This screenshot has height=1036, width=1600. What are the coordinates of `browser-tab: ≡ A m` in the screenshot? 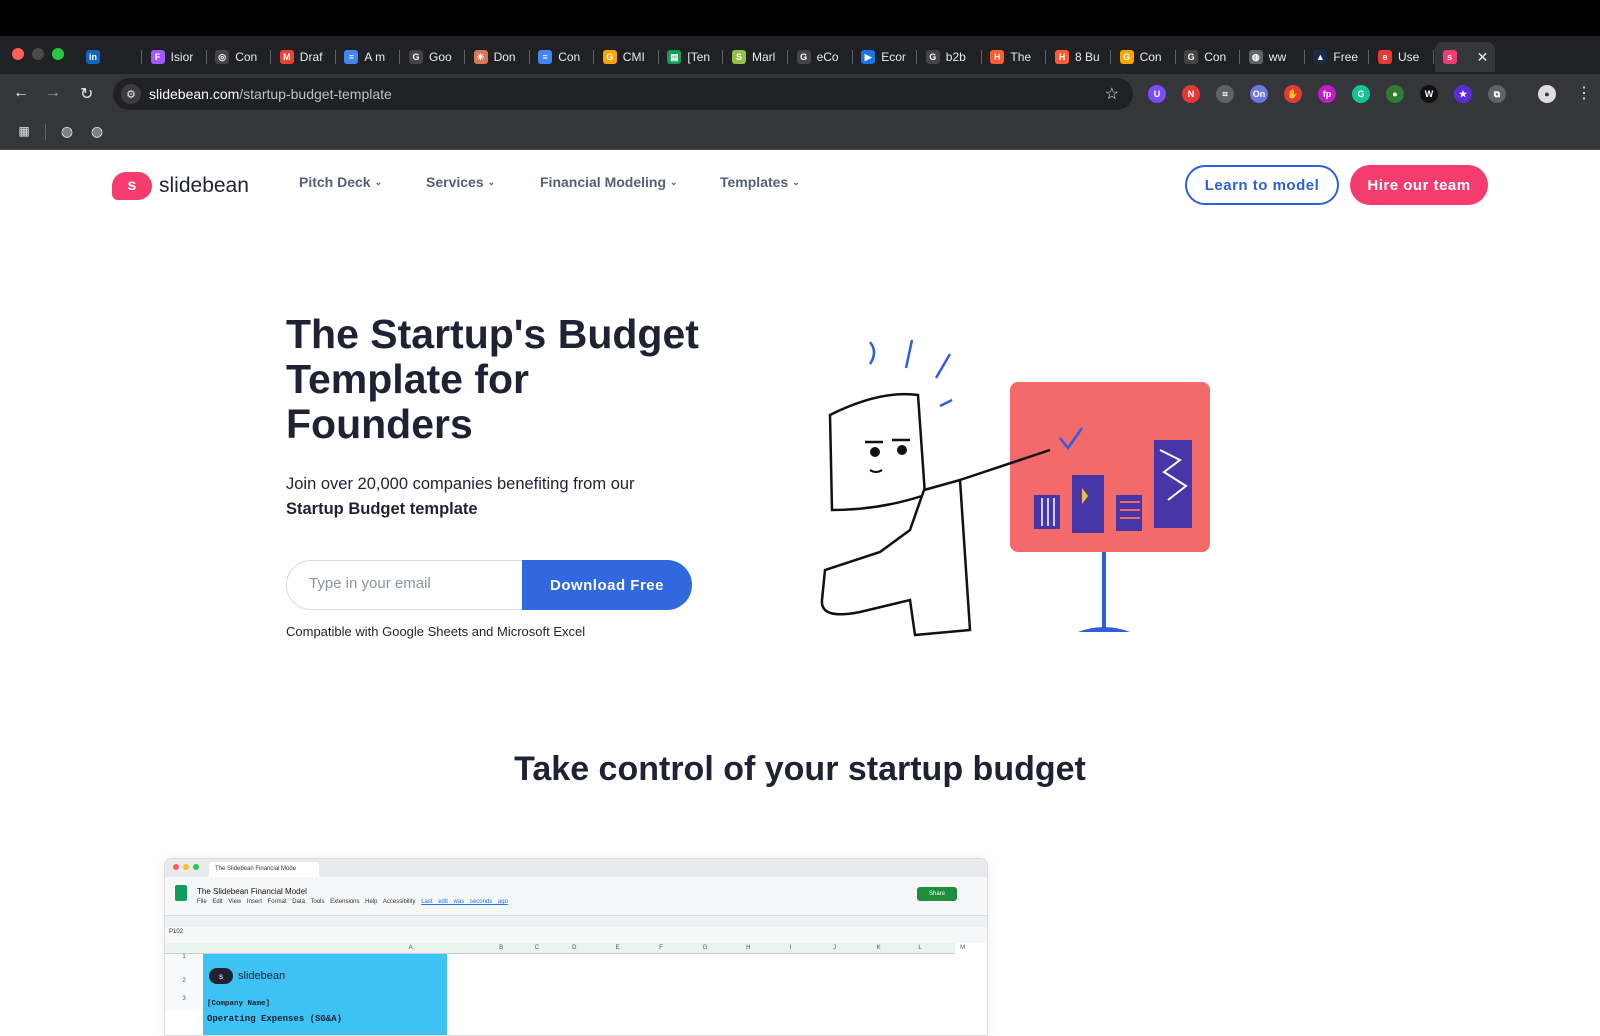 It's located at (368, 57).